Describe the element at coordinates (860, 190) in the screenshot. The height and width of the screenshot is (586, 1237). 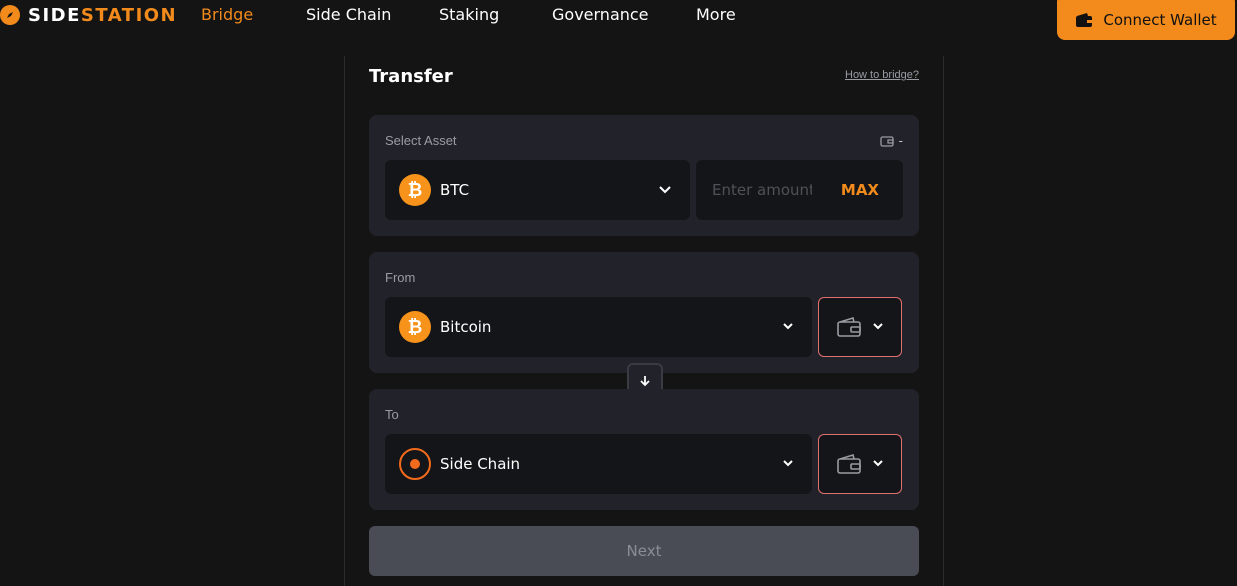
I see `max-button: MAX` at that location.